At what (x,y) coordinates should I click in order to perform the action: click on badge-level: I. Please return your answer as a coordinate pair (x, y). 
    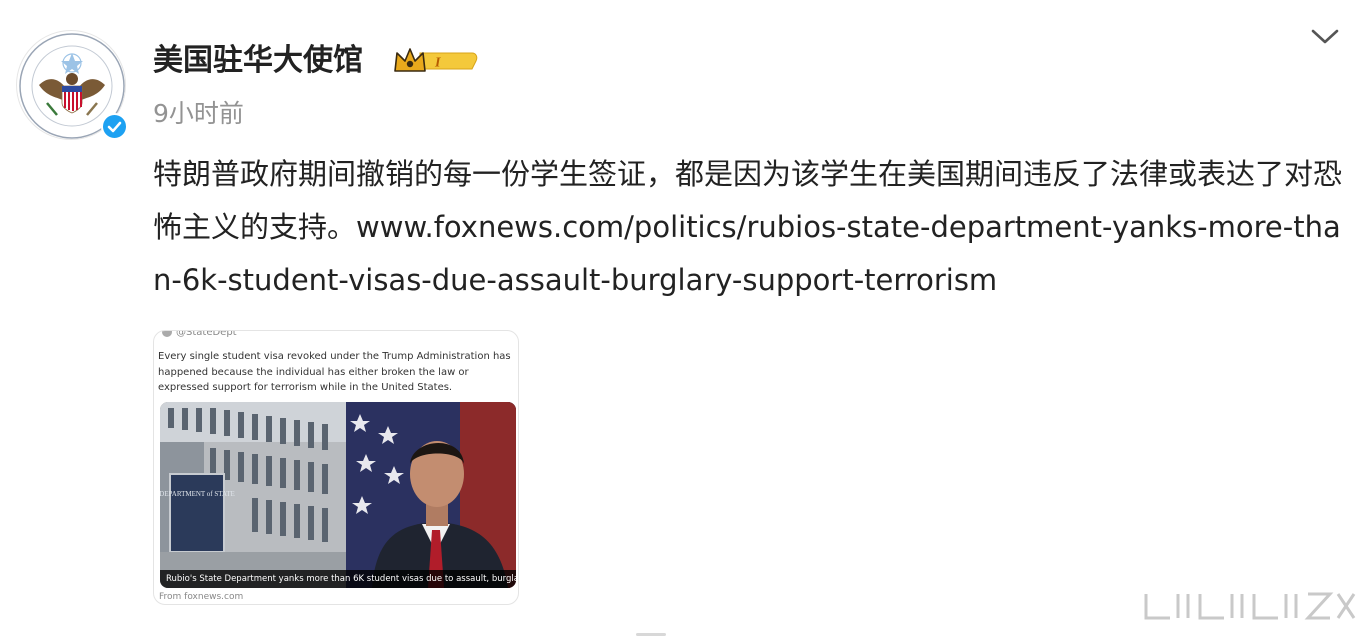
    Looking at the image, I should click on (437, 63).